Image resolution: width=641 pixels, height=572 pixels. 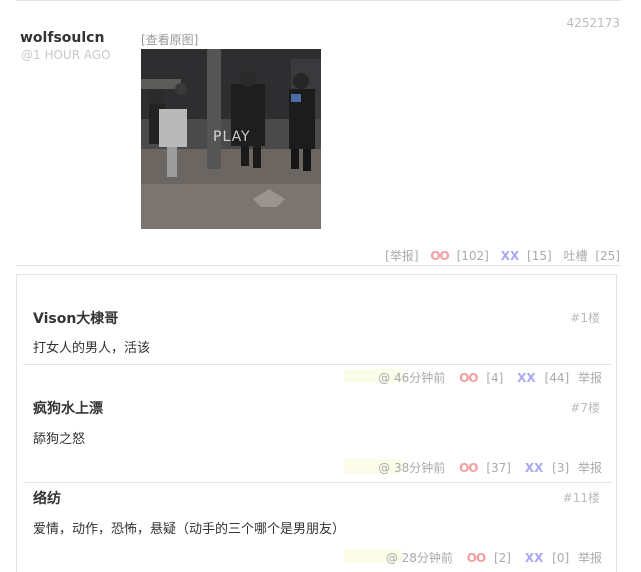 I want to click on post-author-name: wolfsoulcn, so click(x=62, y=38).